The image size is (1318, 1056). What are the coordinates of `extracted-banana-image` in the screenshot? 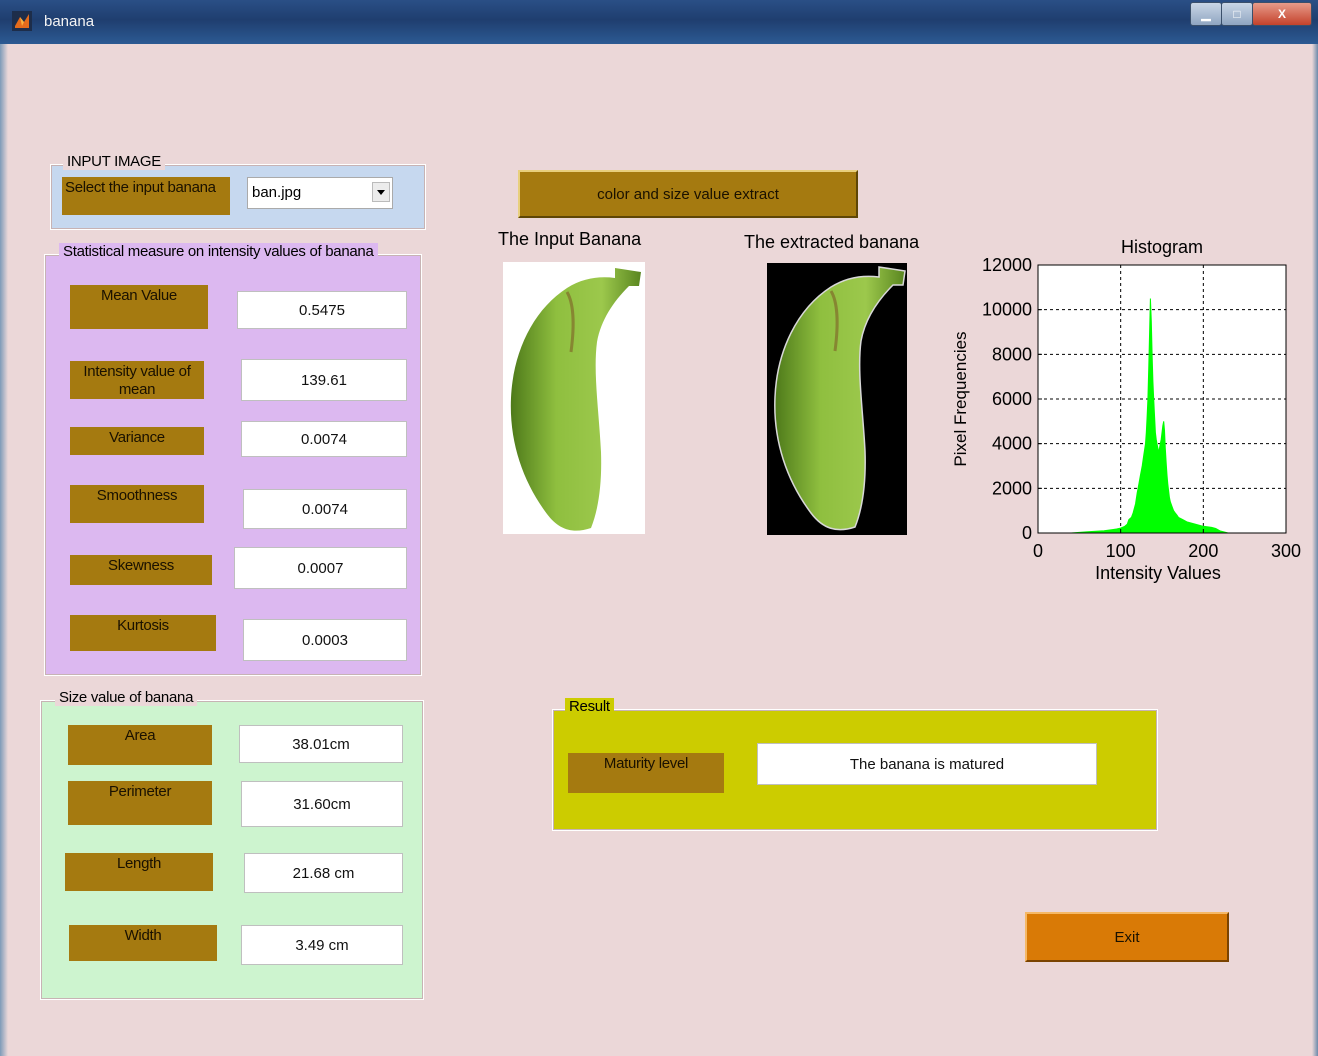 It's located at (837, 399).